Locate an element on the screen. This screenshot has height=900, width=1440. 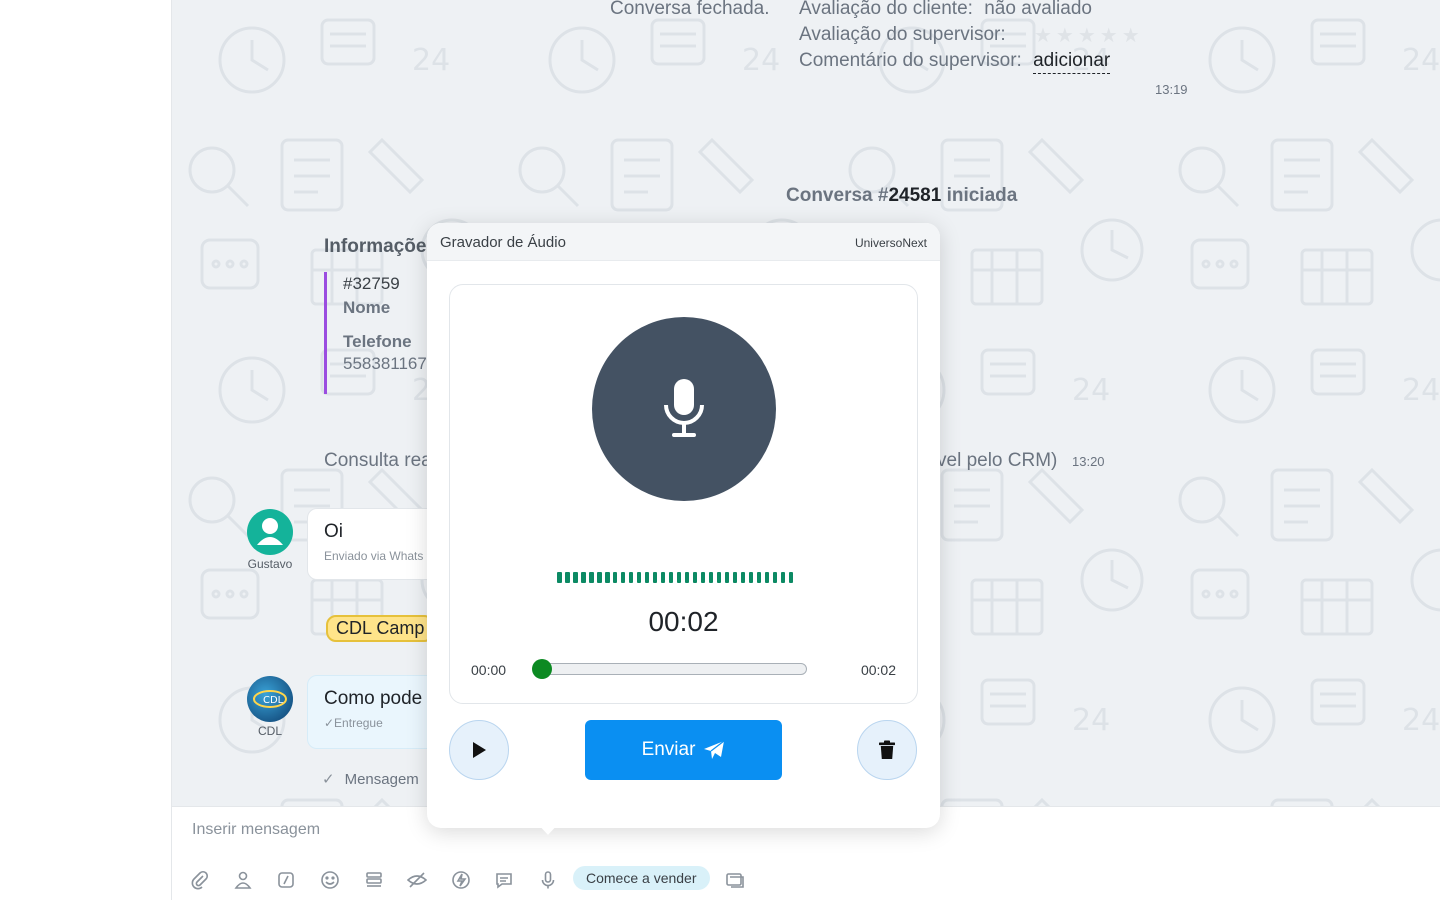
play-button is located at coordinates (479, 750).